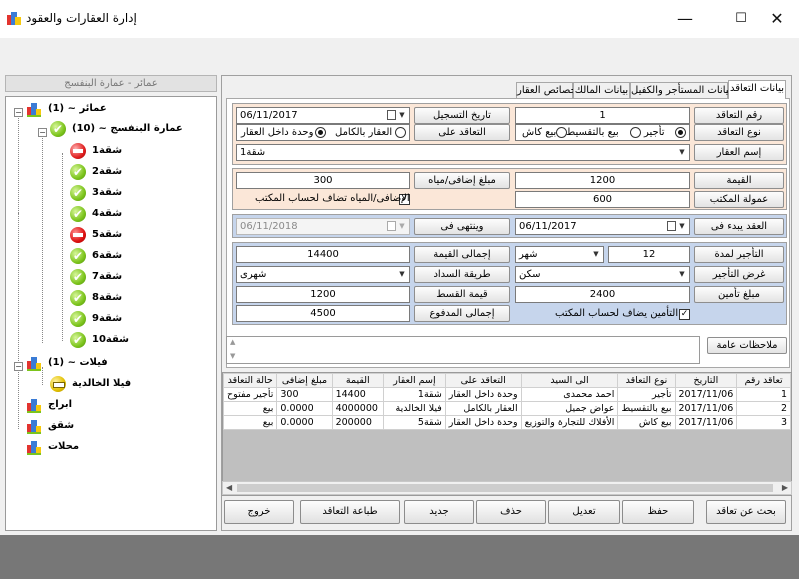 This screenshot has height=579, width=799. Describe the element at coordinates (511, 512) in the screenshot. I see `delete-button: حذف` at that location.